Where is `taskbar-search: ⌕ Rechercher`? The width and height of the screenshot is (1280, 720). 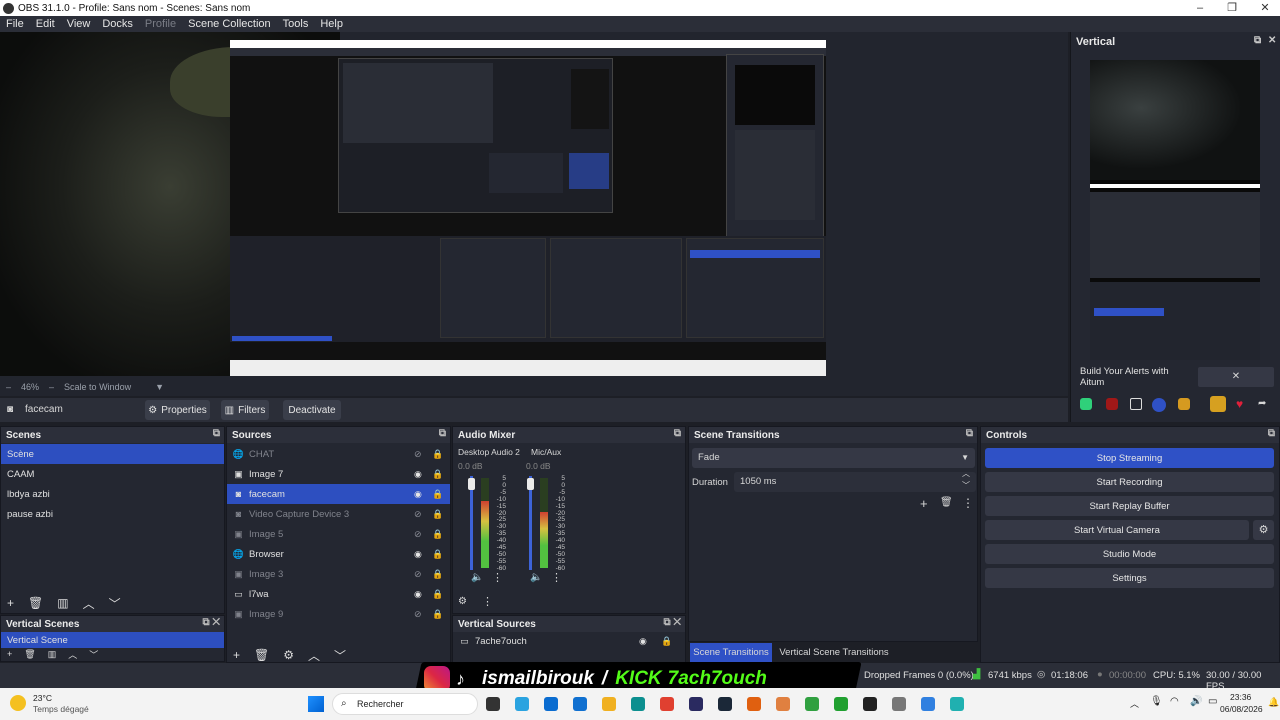
taskbar-search: ⌕ Rechercher is located at coordinates (405, 704).